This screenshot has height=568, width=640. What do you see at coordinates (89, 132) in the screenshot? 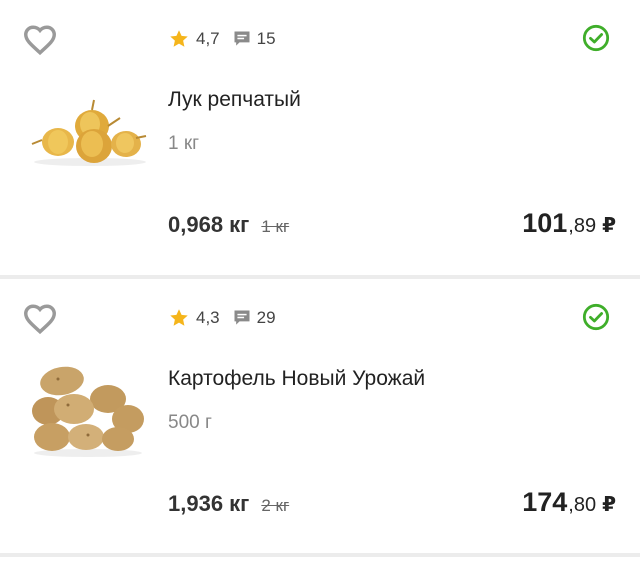
I see `onion-image` at bounding box center [89, 132].